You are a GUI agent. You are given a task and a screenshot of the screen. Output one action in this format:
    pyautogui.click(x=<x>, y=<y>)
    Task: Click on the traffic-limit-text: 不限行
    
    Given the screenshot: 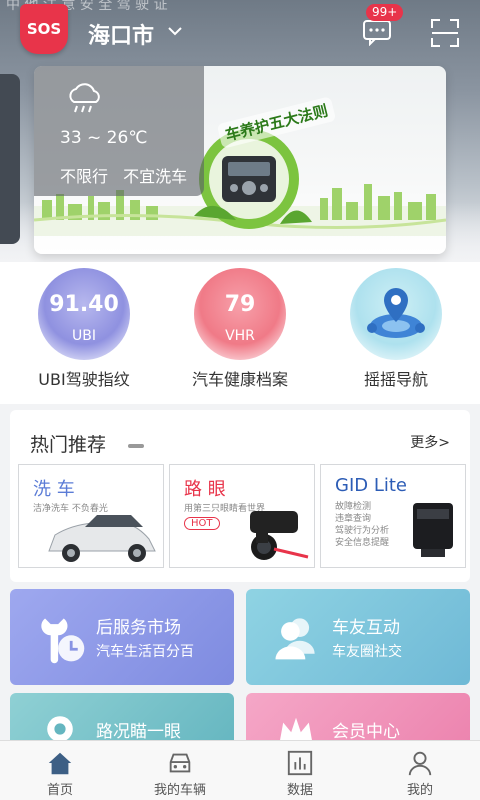 What is the action you would take?
    pyautogui.click(x=84, y=176)
    